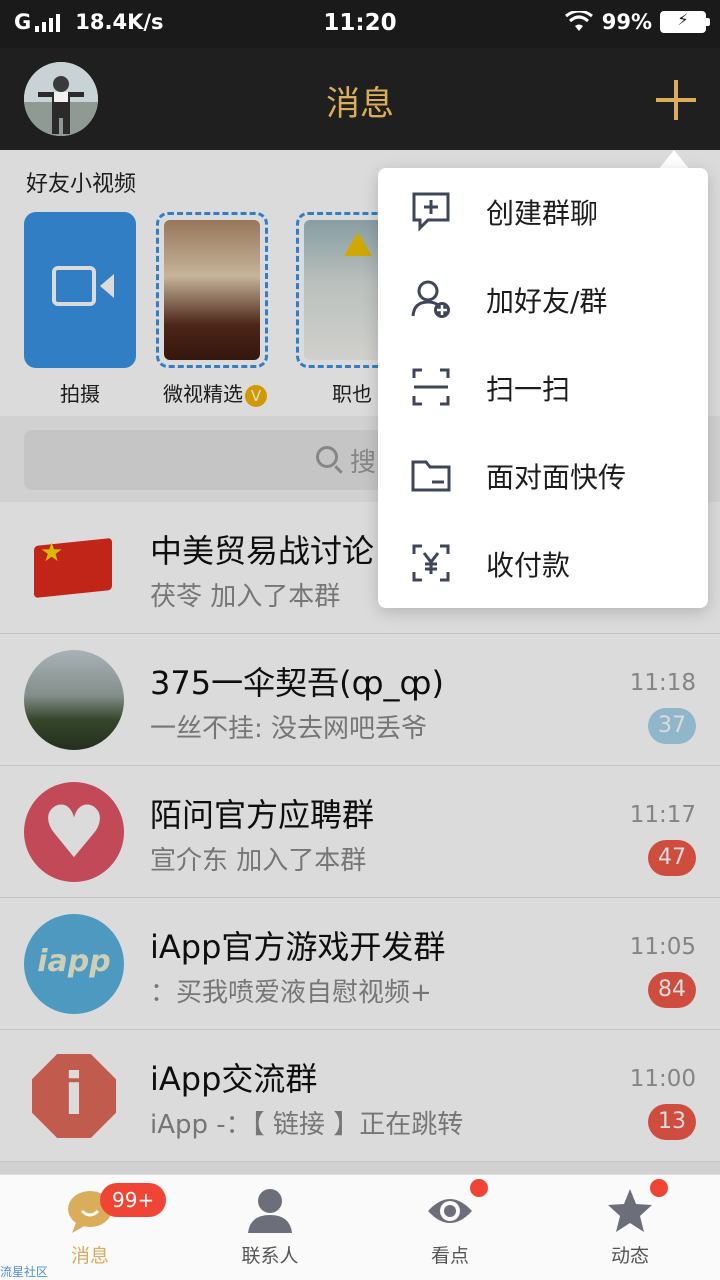 The height and width of the screenshot is (1280, 720). What do you see at coordinates (133, 1200) in the screenshot?
I see `tab-unread-badge: 99+` at bounding box center [133, 1200].